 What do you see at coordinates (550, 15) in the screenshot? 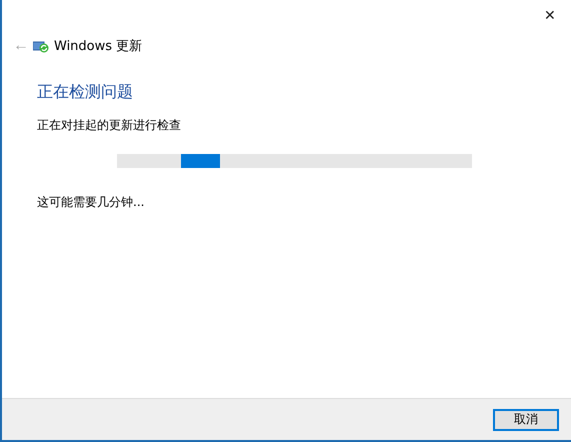
I see `close-button: ✕` at bounding box center [550, 15].